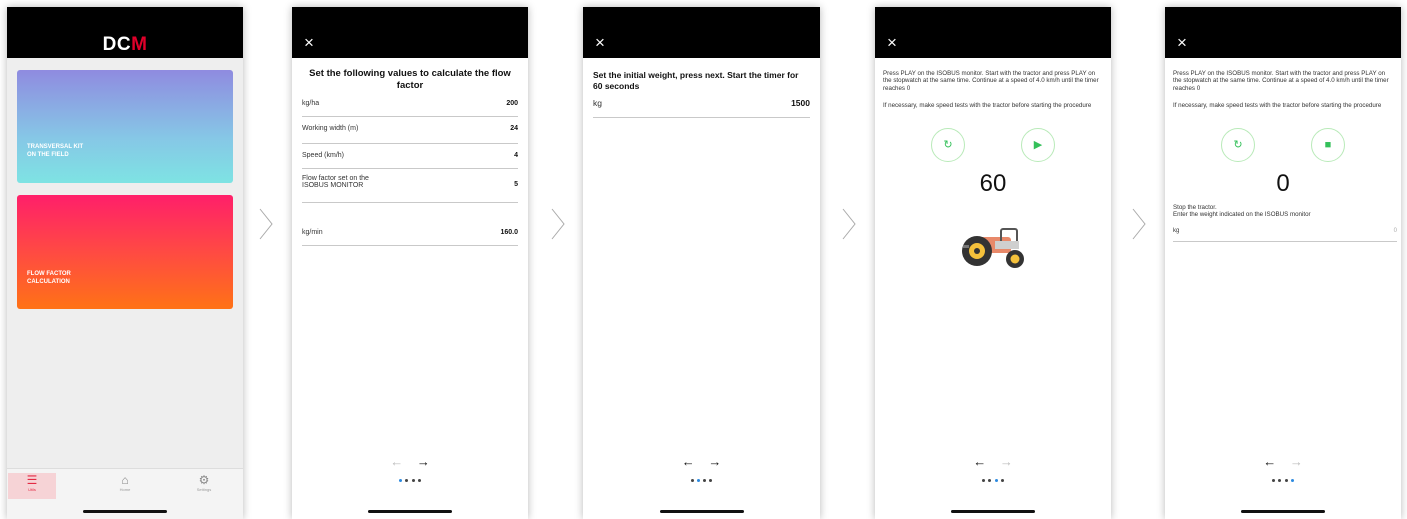 The height and width of the screenshot is (519, 1407). Describe the element at coordinates (1285, 235) in the screenshot. I see `weight-input-row: kg 0` at that location.